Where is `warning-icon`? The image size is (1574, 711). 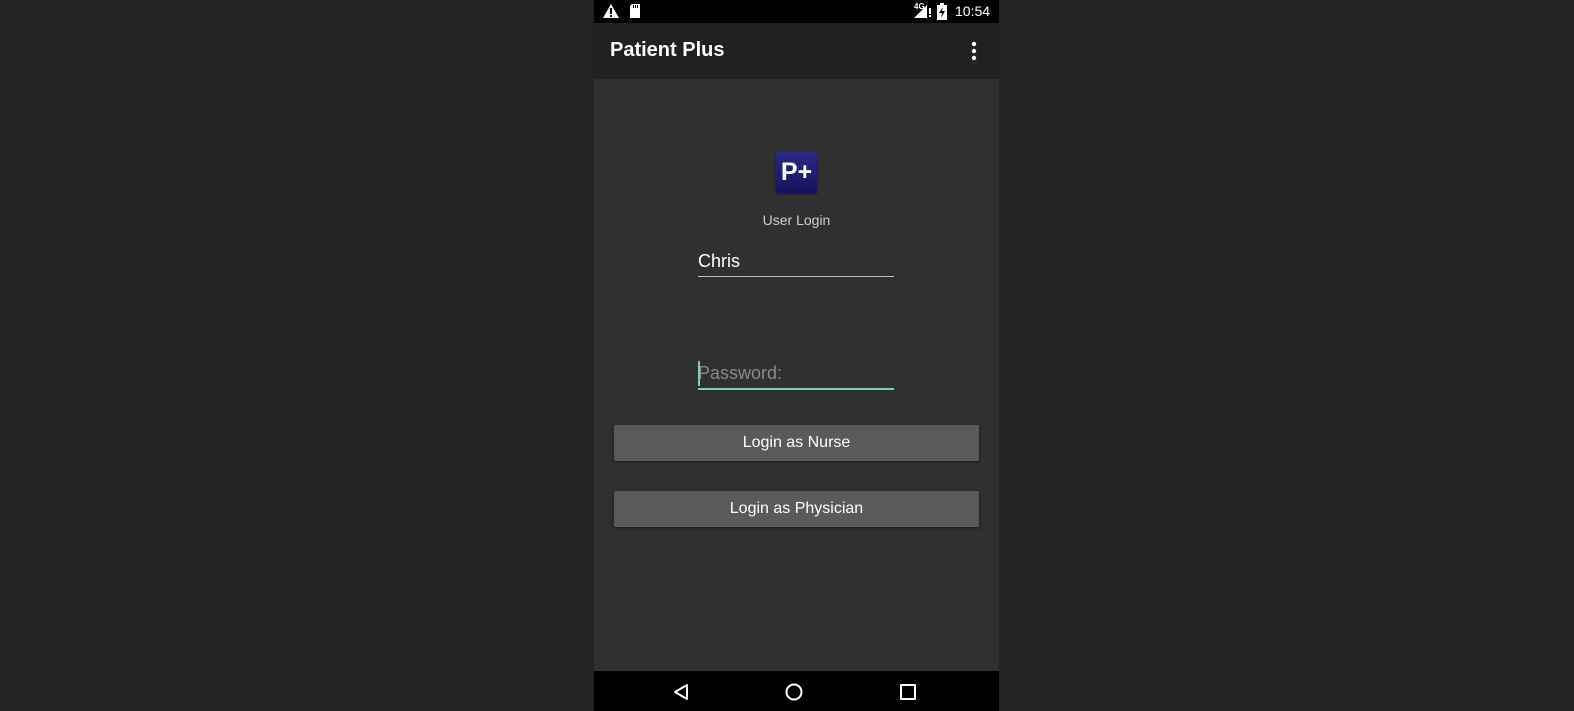
warning-icon is located at coordinates (611, 11).